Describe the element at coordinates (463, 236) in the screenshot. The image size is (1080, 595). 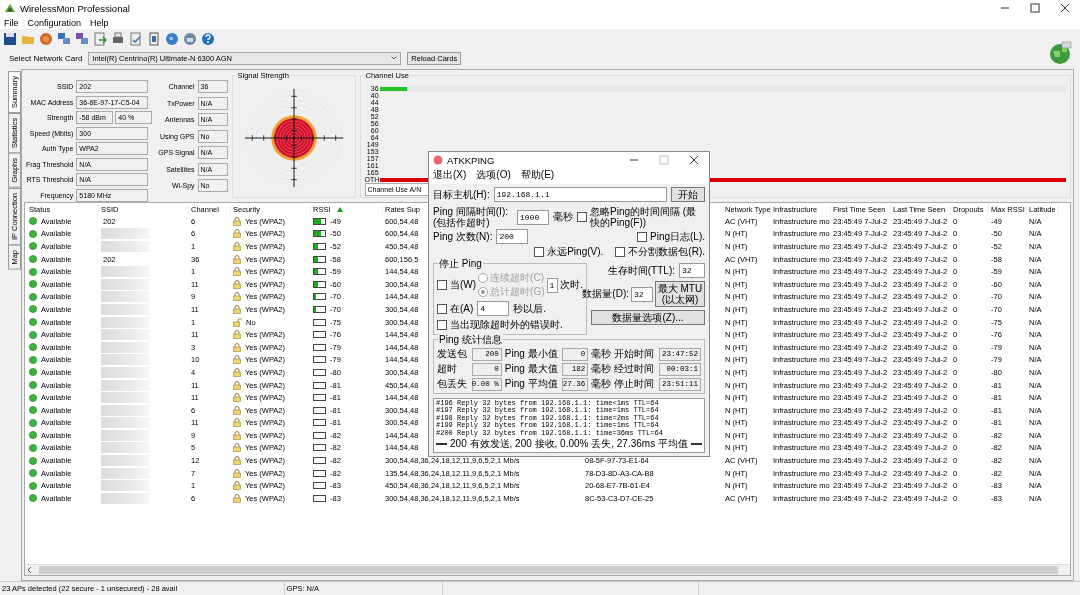
I see `count-label: Ping 次数(N):` at that location.